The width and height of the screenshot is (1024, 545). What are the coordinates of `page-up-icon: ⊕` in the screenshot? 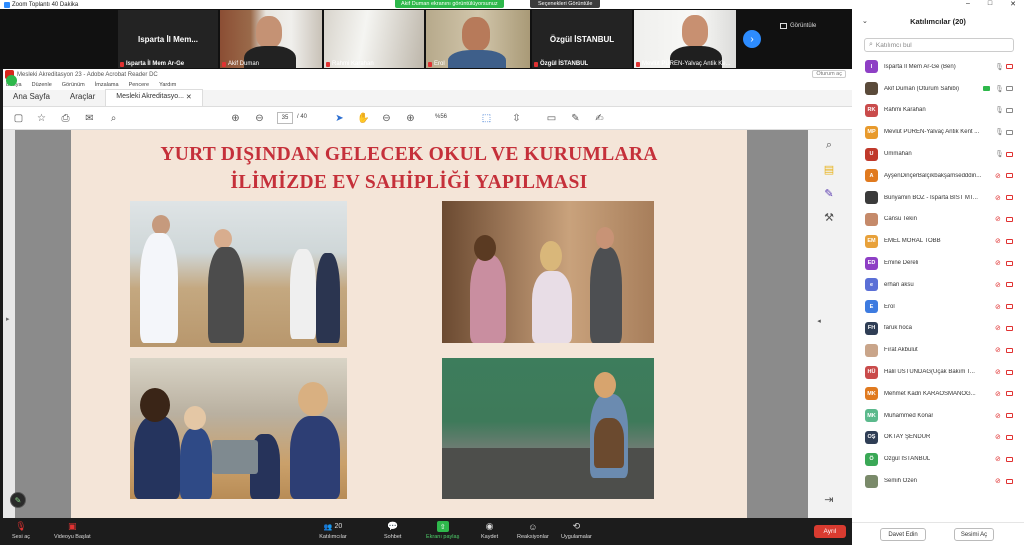 It's located at (235, 118).